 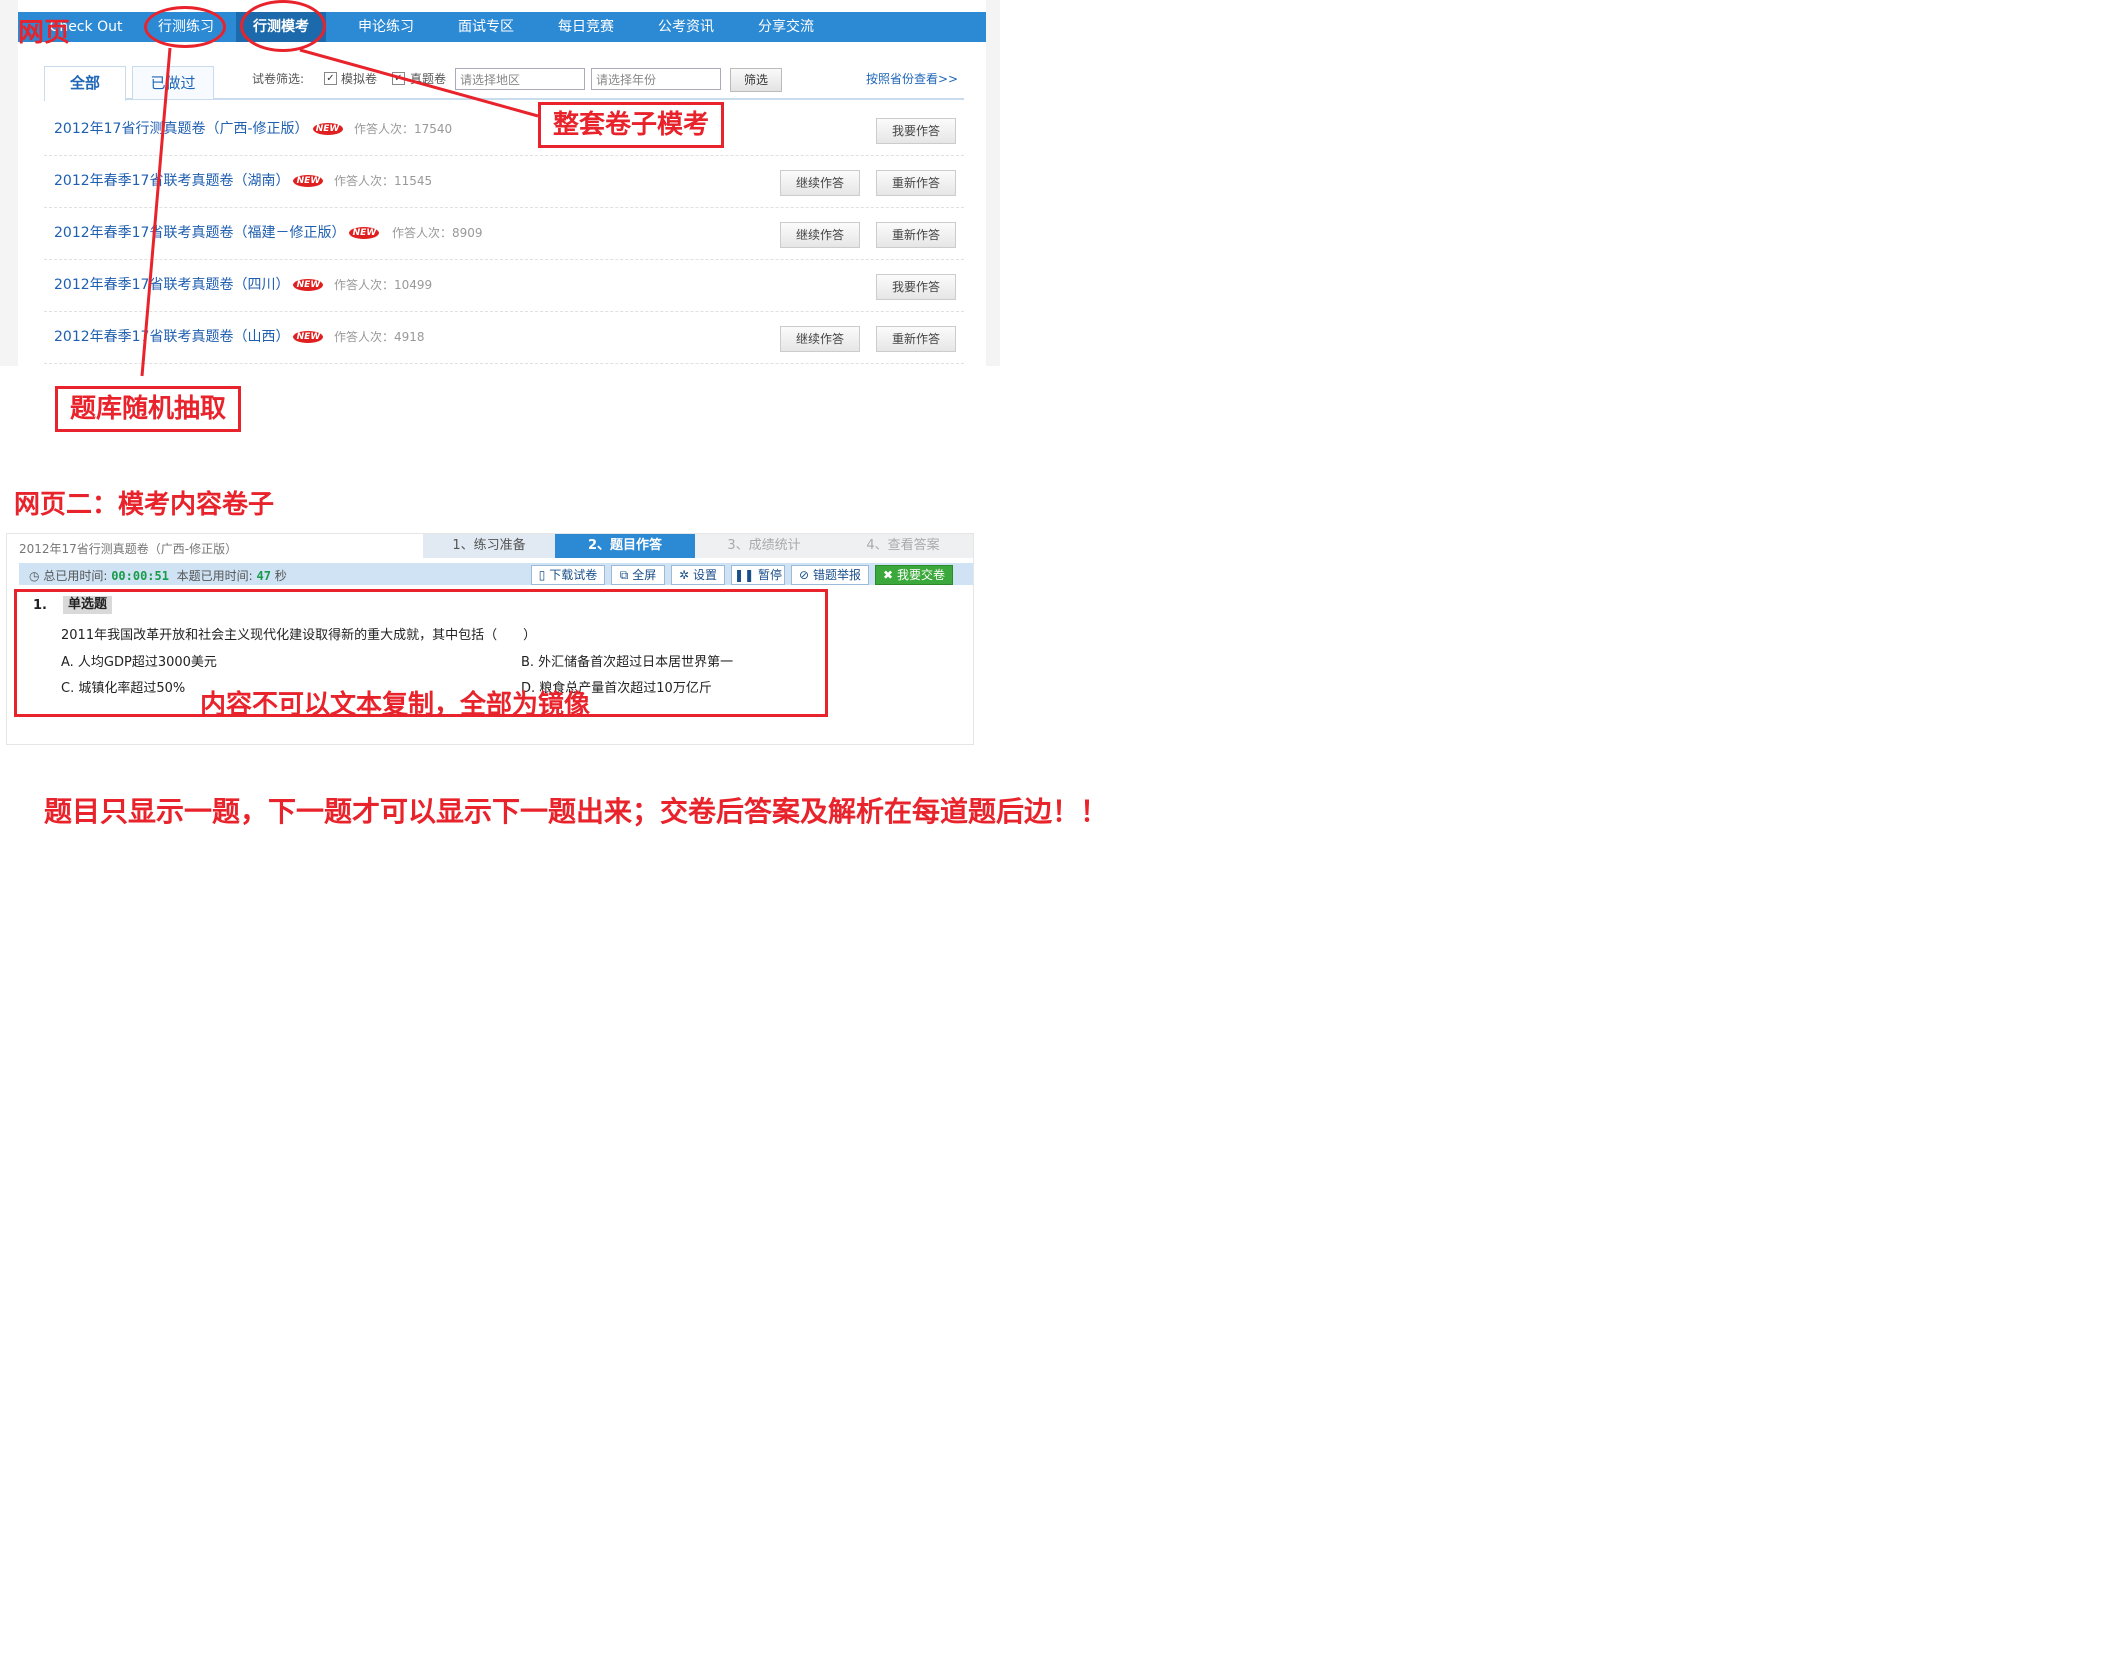 I want to click on attempt-count: 作答人次：10499, so click(x=383, y=285).